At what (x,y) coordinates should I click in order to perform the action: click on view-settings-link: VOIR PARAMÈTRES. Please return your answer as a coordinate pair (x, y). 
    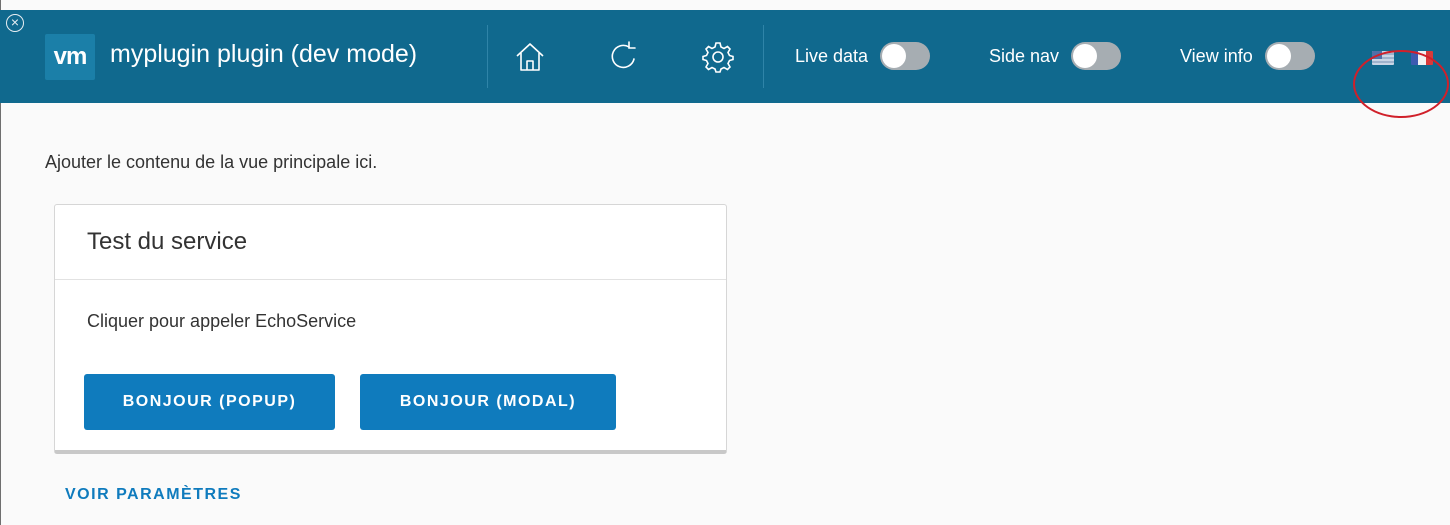
    Looking at the image, I should click on (153, 495).